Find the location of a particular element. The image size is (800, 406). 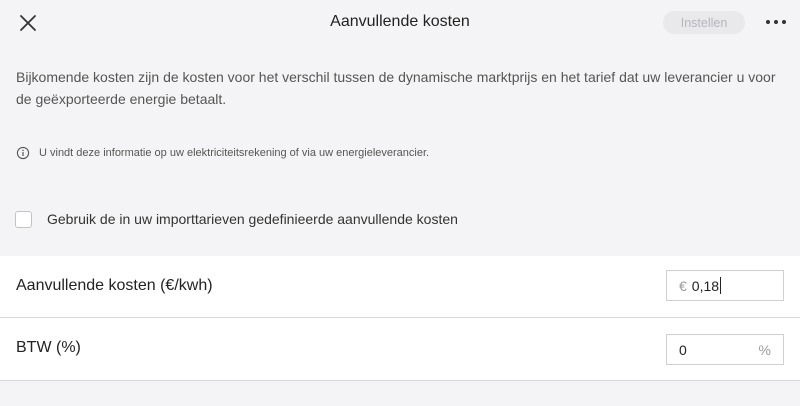

additional-costs-value: 0,18 is located at coordinates (705, 285).